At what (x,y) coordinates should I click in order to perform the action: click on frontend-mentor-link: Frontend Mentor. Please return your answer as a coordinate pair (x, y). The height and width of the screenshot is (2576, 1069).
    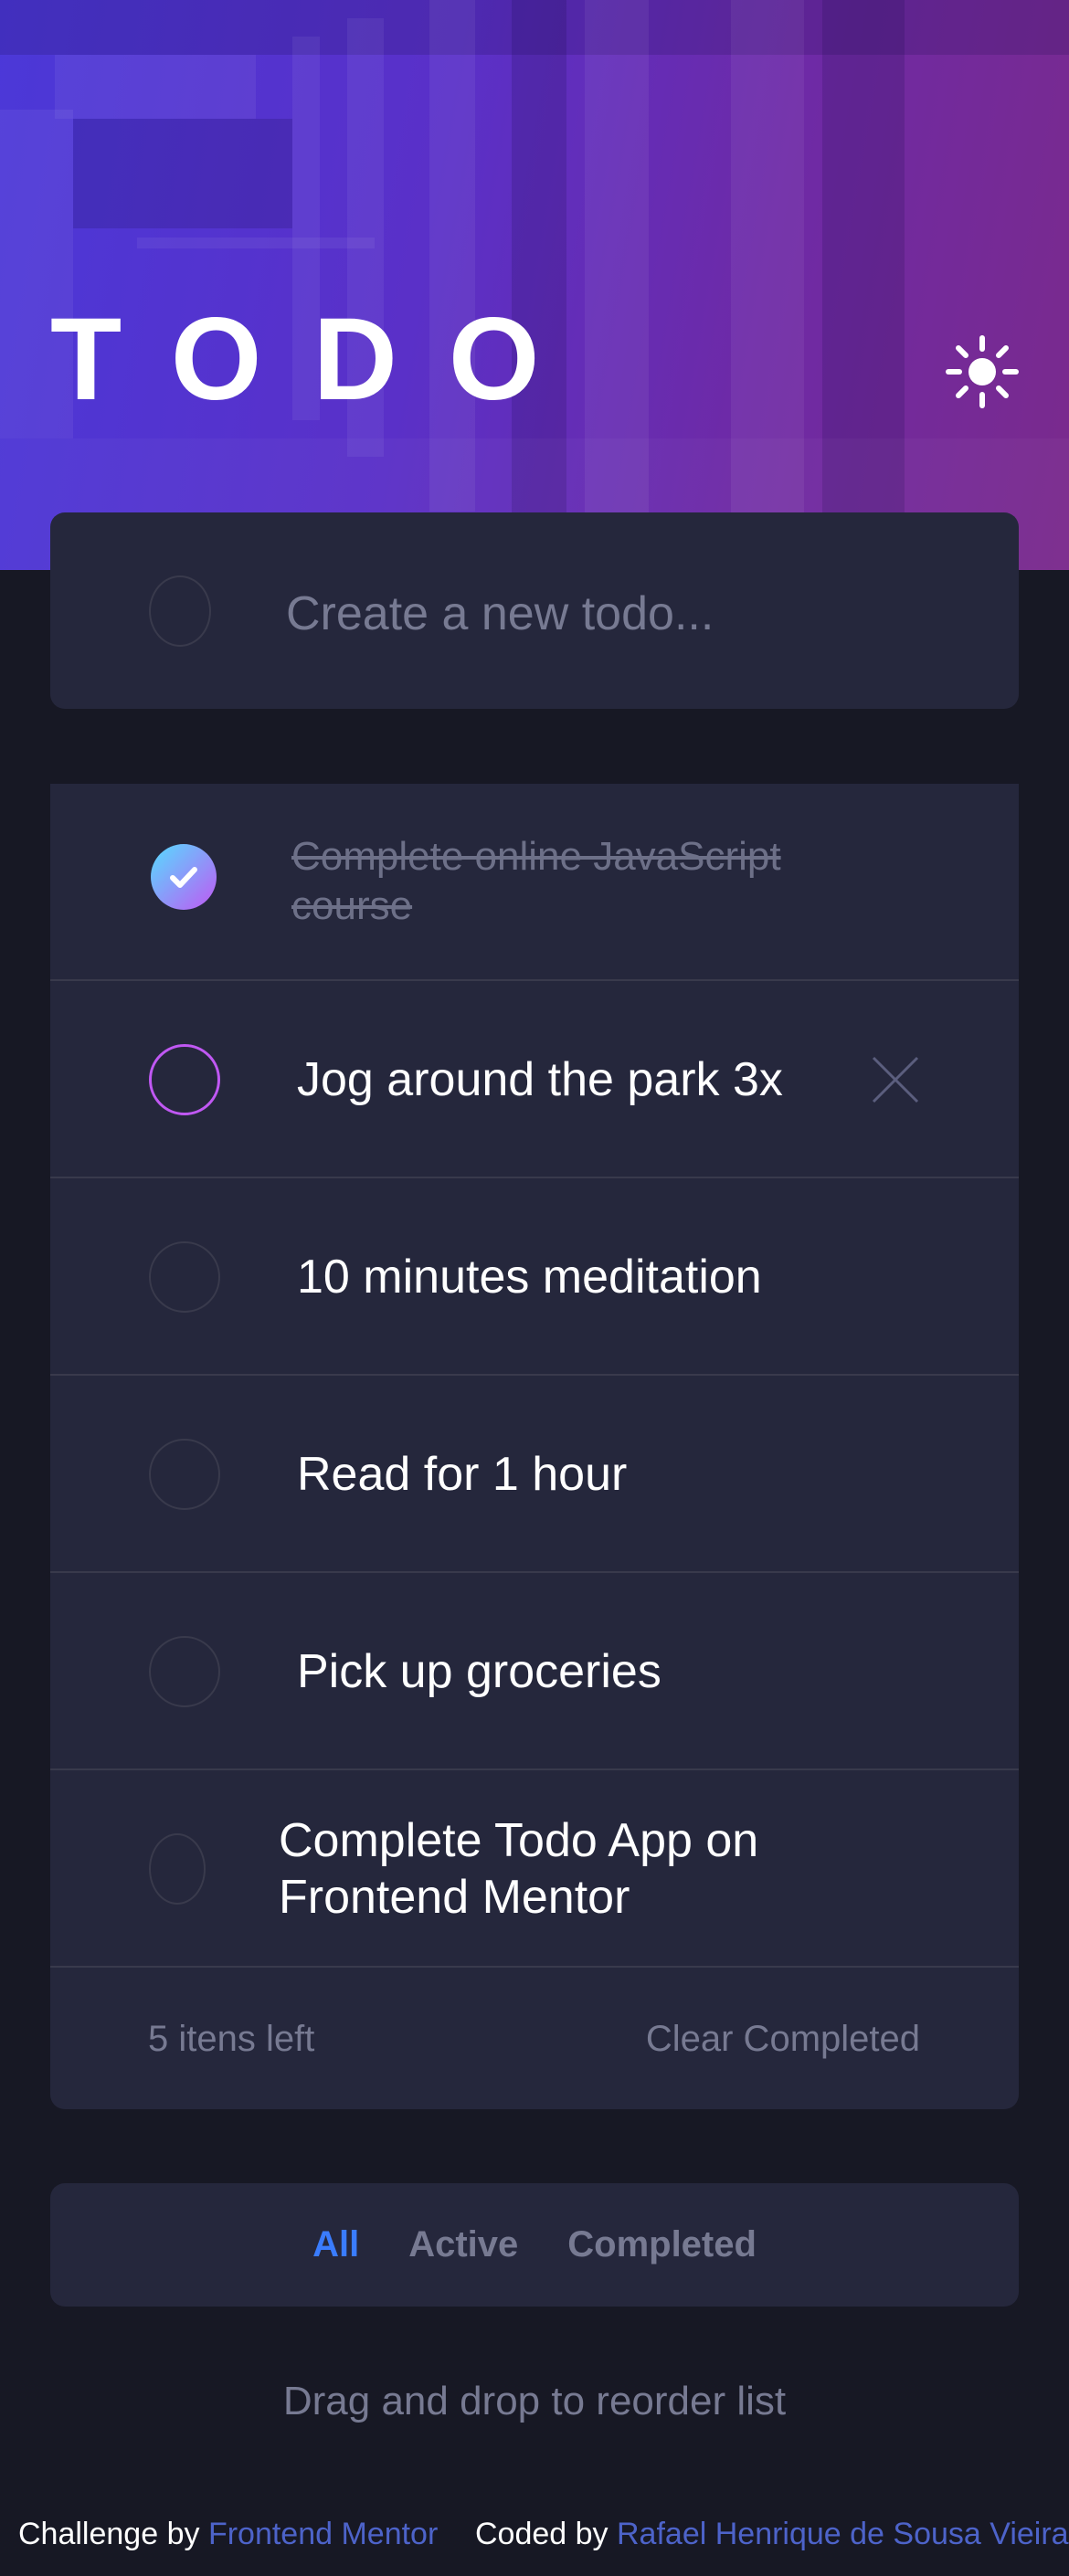
    Looking at the image, I should click on (323, 2534).